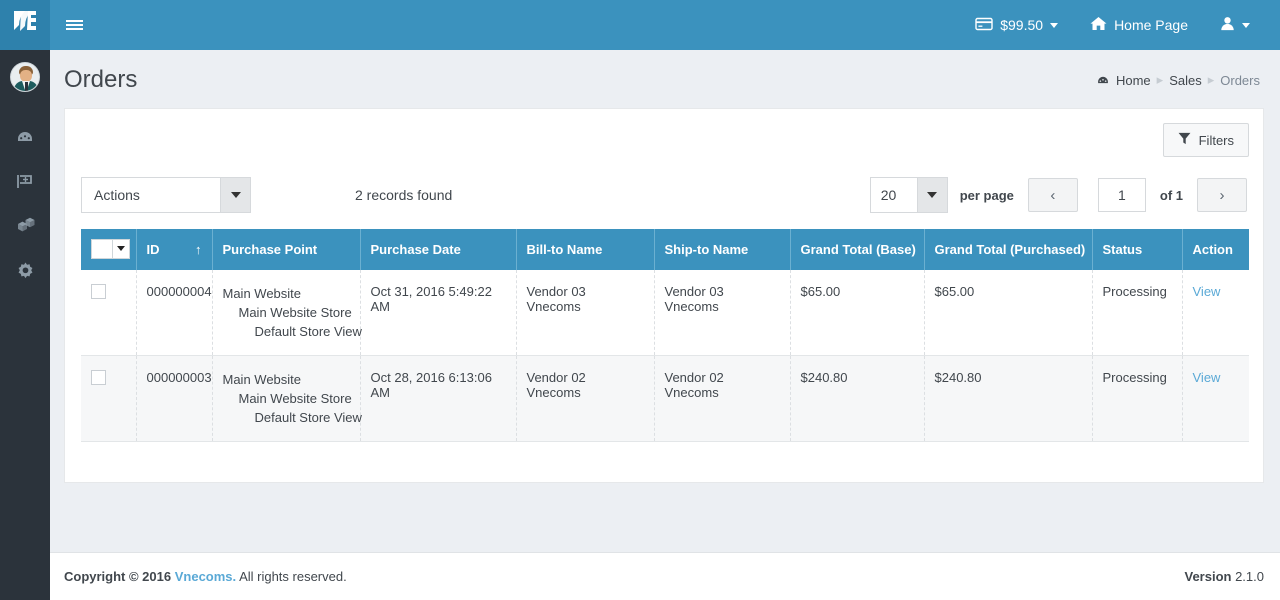 The height and width of the screenshot is (600, 1280). I want to click on cell-id: 000000004, so click(174, 313).